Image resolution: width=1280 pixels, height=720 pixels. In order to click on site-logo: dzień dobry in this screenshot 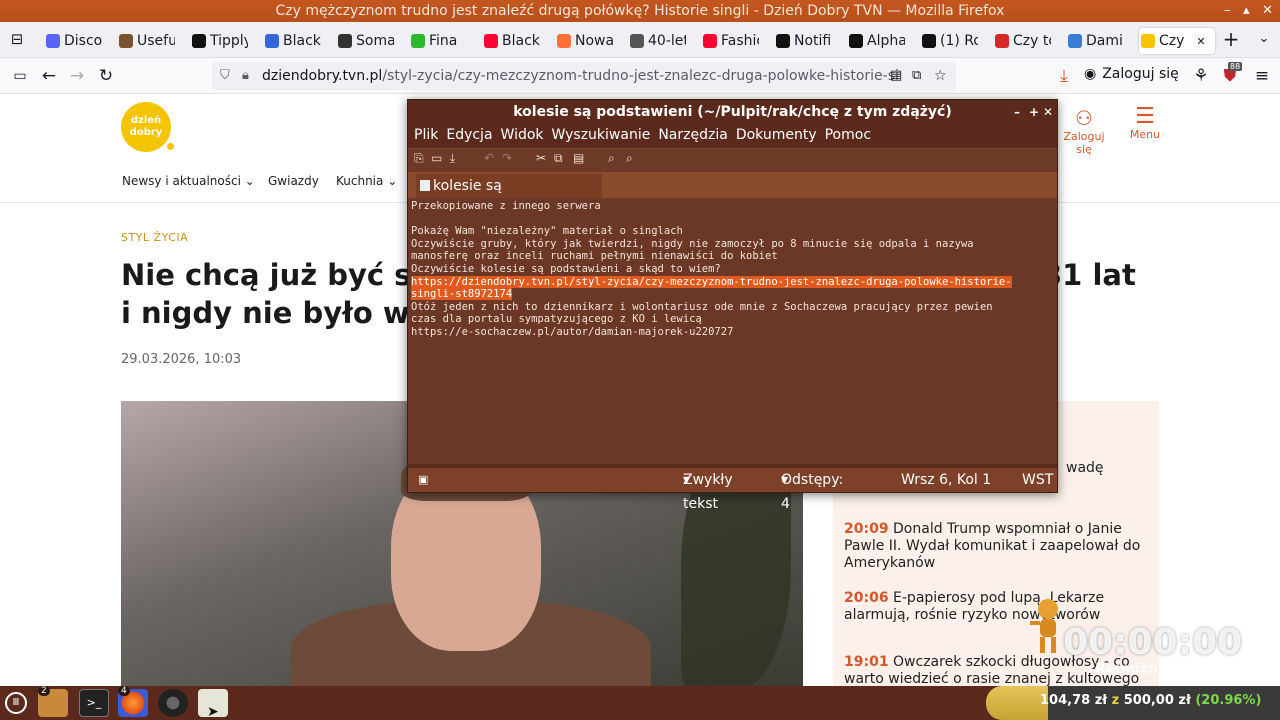, I will do `click(147, 127)`.